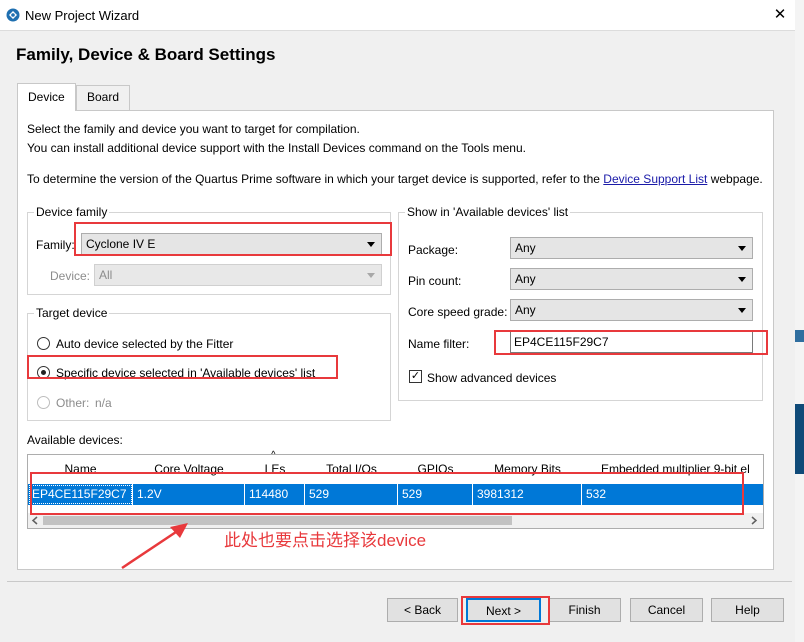 This screenshot has width=804, height=642. Describe the element at coordinates (73, 403) in the screenshot. I see `other-device-label: Other:` at that location.